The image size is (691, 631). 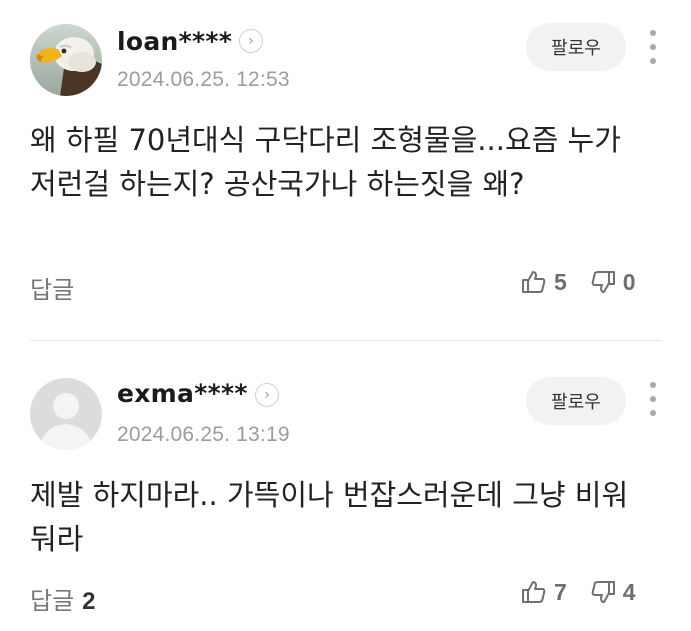 I want to click on like-button: 7, so click(x=543, y=592).